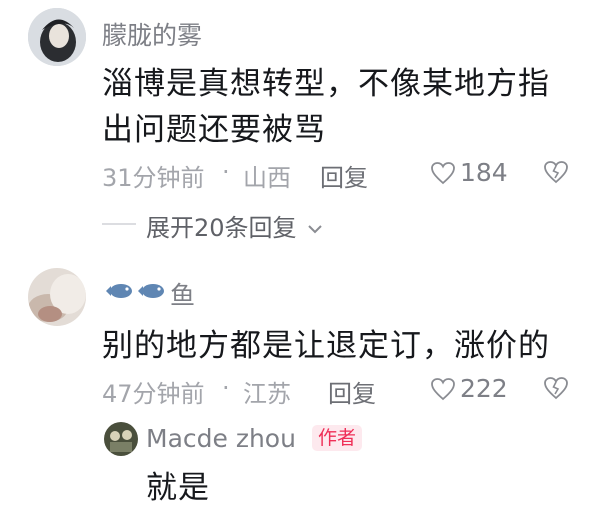 The image size is (600, 507). I want to click on comment-text: 别的地方都是让退定订，涨价的, so click(326, 346).